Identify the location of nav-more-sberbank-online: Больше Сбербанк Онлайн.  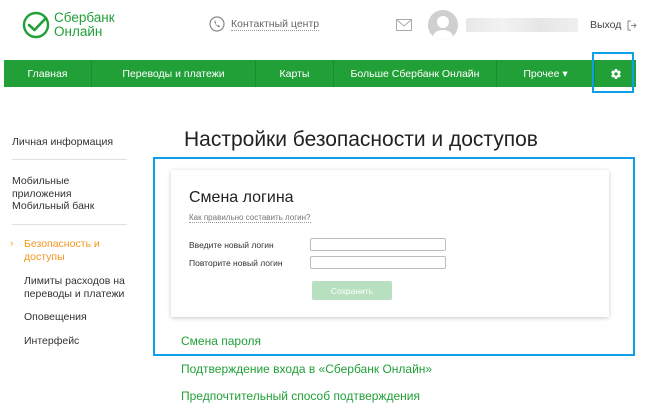
(415, 73).